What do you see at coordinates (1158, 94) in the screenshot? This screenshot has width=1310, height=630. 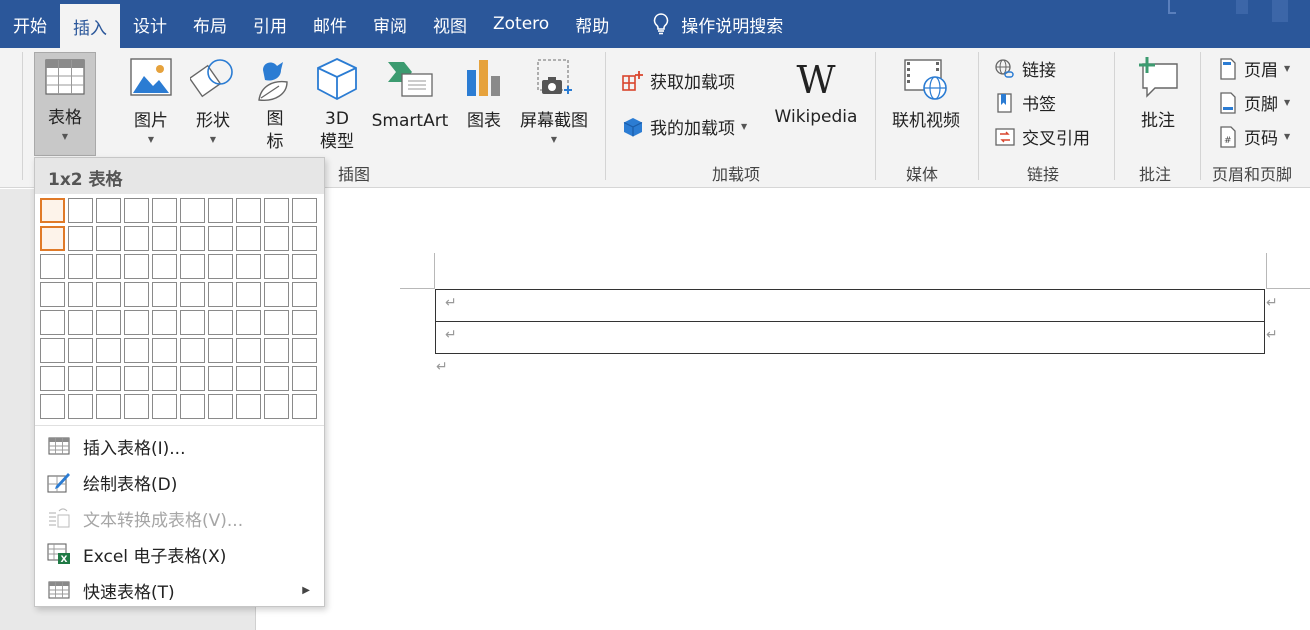 I see `comment-button: 批注` at bounding box center [1158, 94].